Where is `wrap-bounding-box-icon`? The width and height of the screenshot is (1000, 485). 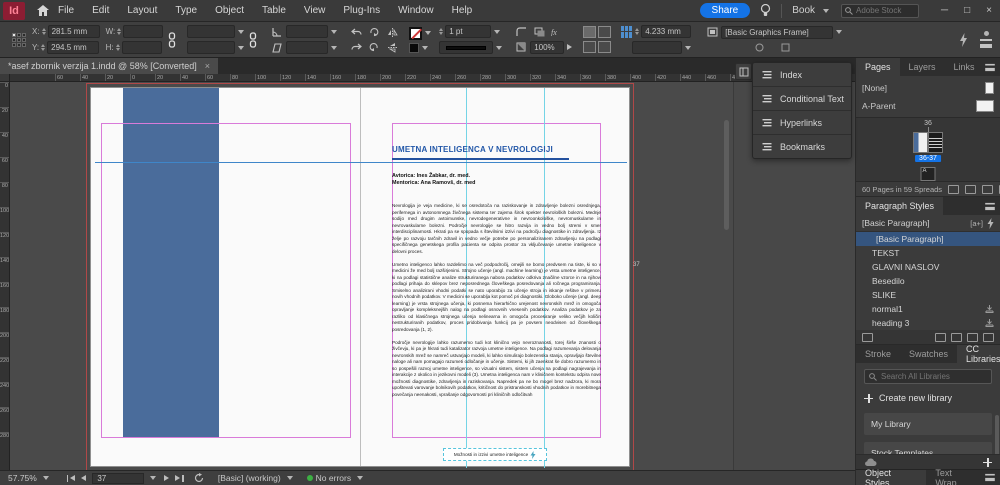
wrap-bounding-box-icon is located at coordinates (605, 32).